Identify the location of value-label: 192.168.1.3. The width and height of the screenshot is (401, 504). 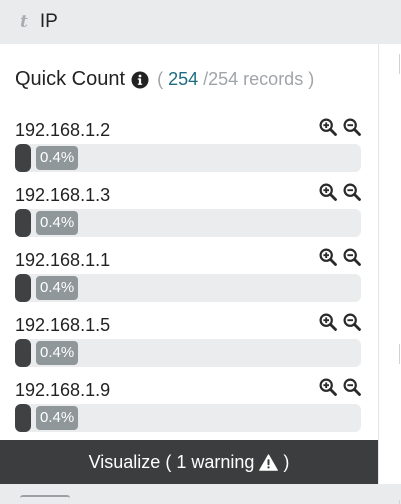
(63, 195).